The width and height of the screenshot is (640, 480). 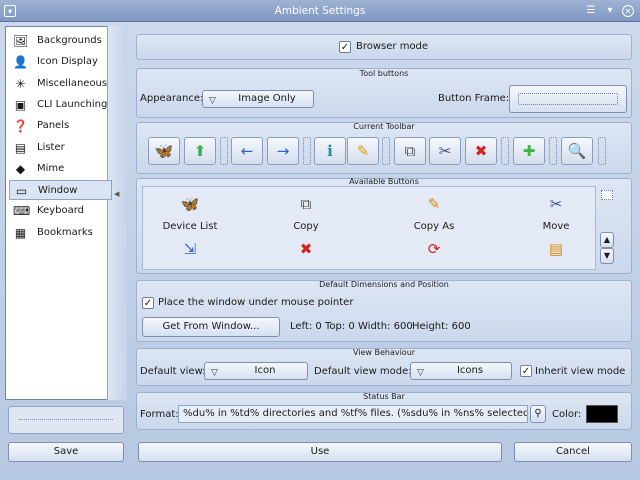 I want to click on sidebar-item: 👤 Icon Display, so click(x=60, y=62).